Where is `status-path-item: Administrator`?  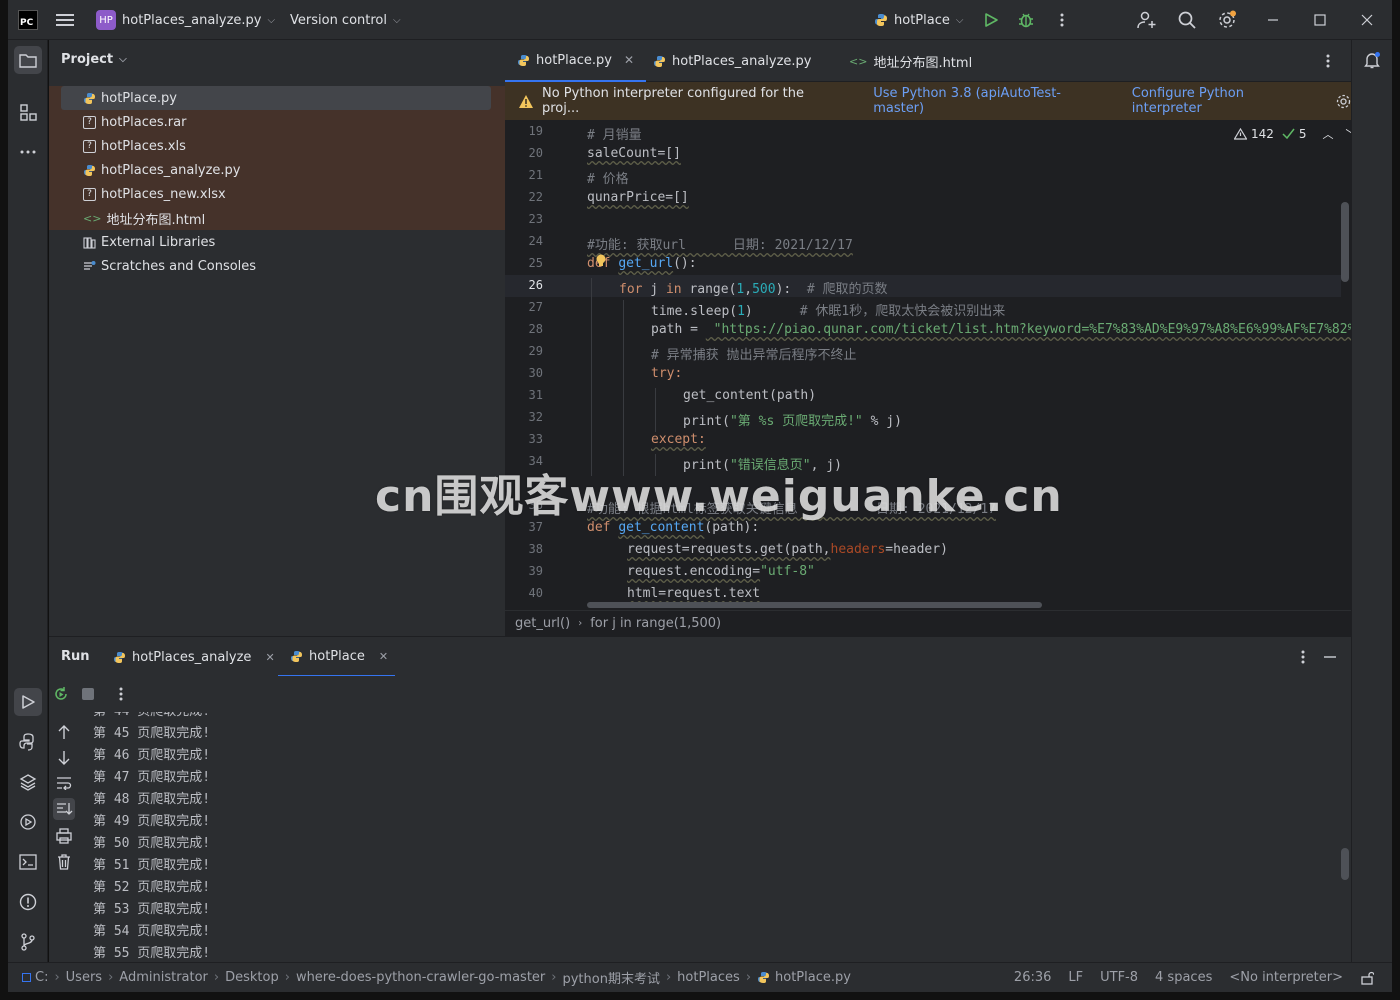 status-path-item: Administrator is located at coordinates (163, 977).